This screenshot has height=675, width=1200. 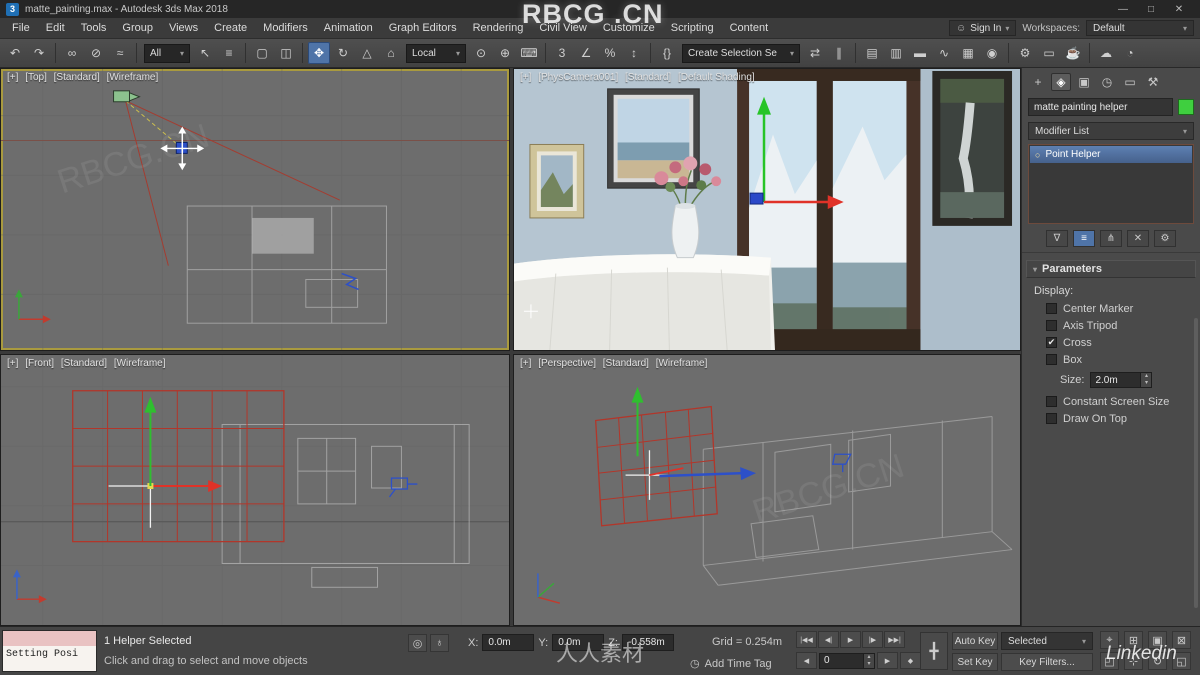 What do you see at coordinates (367, 53) in the screenshot?
I see `select-and-scale-icon: △` at bounding box center [367, 53].